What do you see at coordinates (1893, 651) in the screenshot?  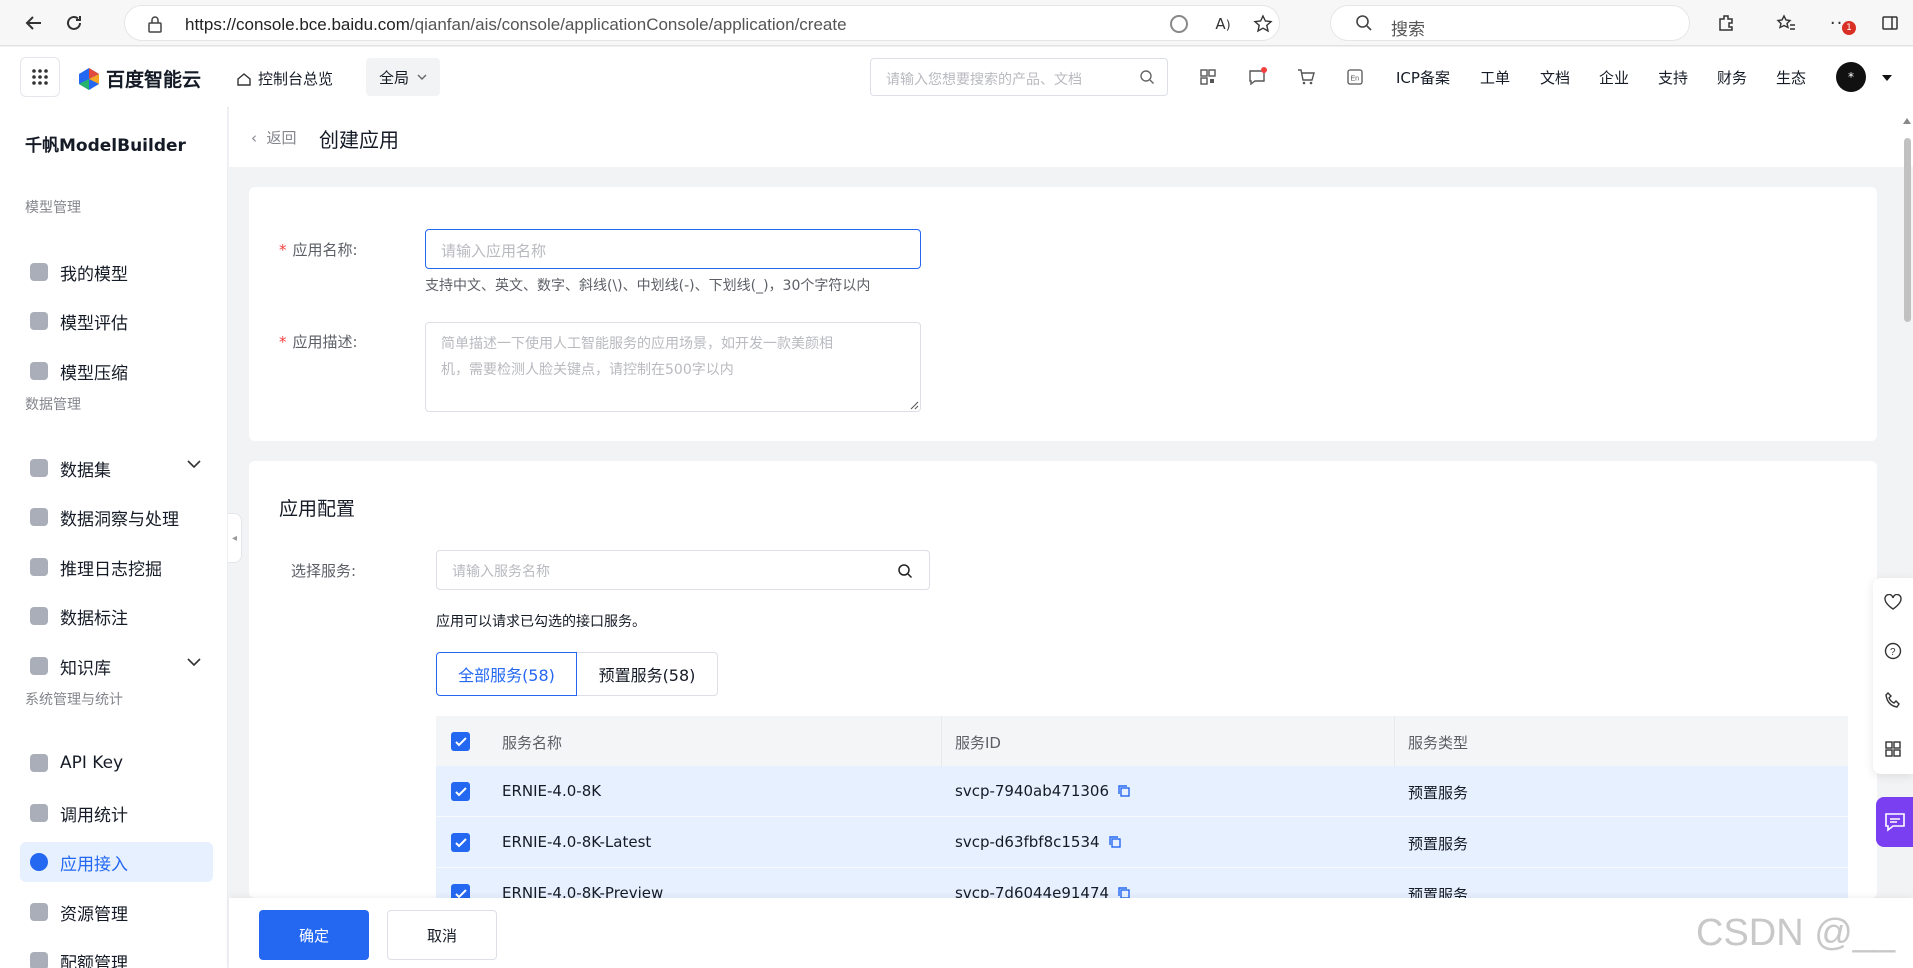 I see `help-icon: ?` at bounding box center [1893, 651].